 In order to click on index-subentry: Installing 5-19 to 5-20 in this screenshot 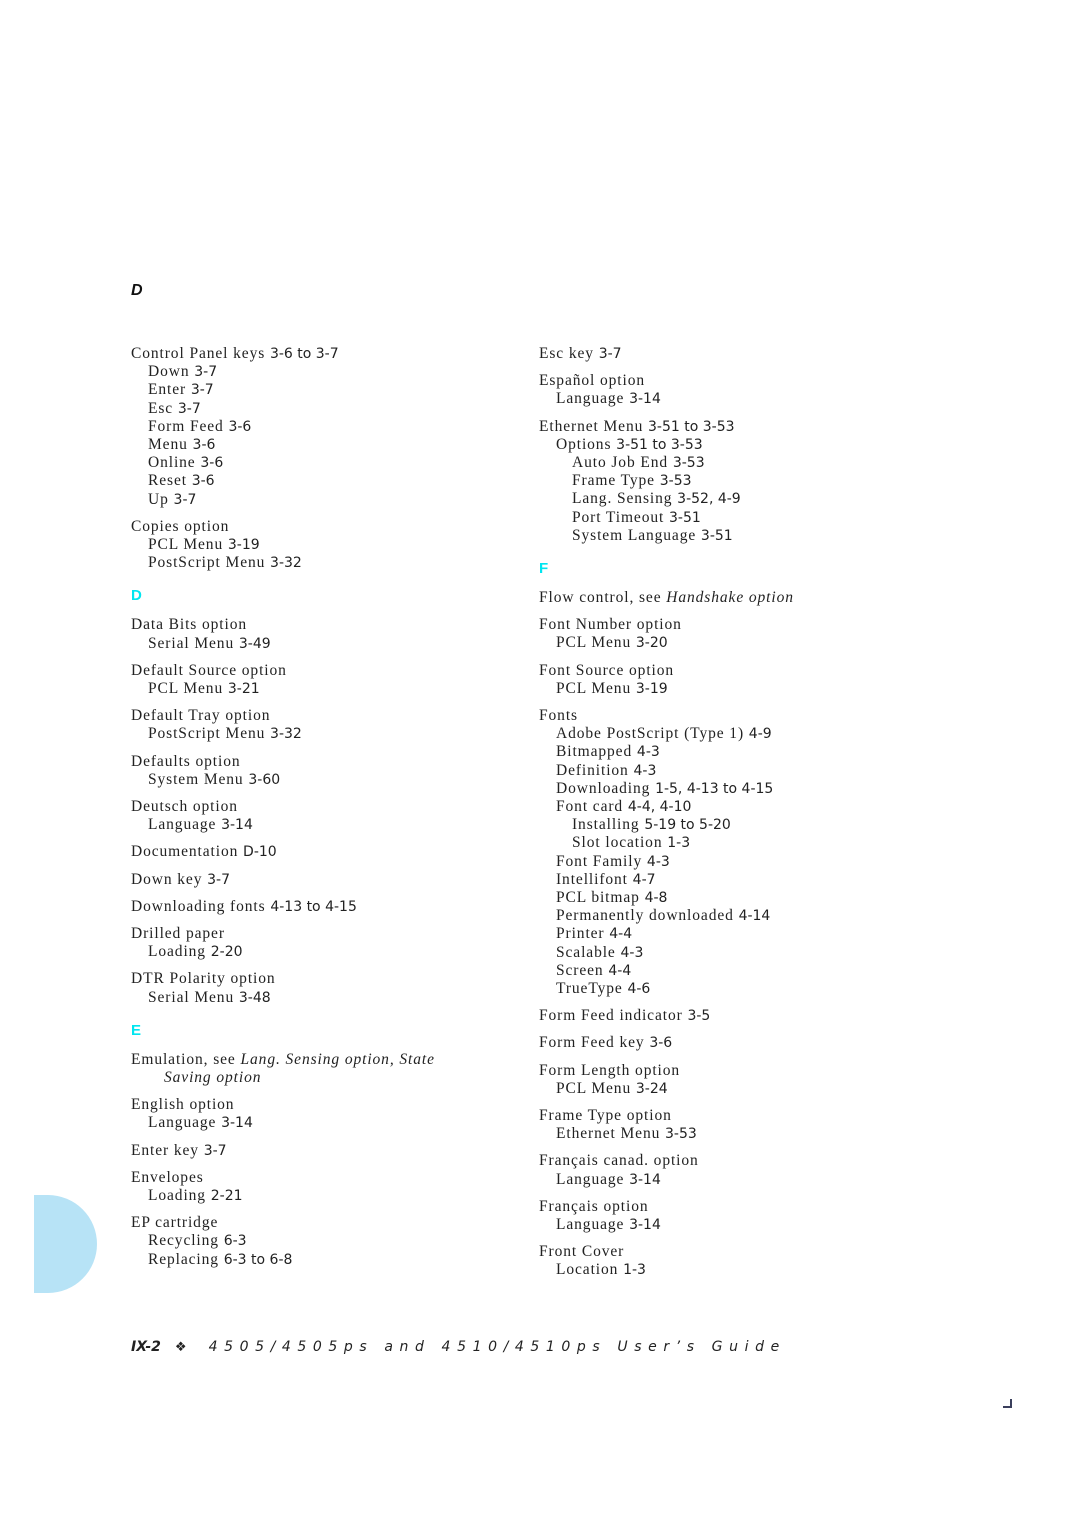, I will do `click(651, 825)`.